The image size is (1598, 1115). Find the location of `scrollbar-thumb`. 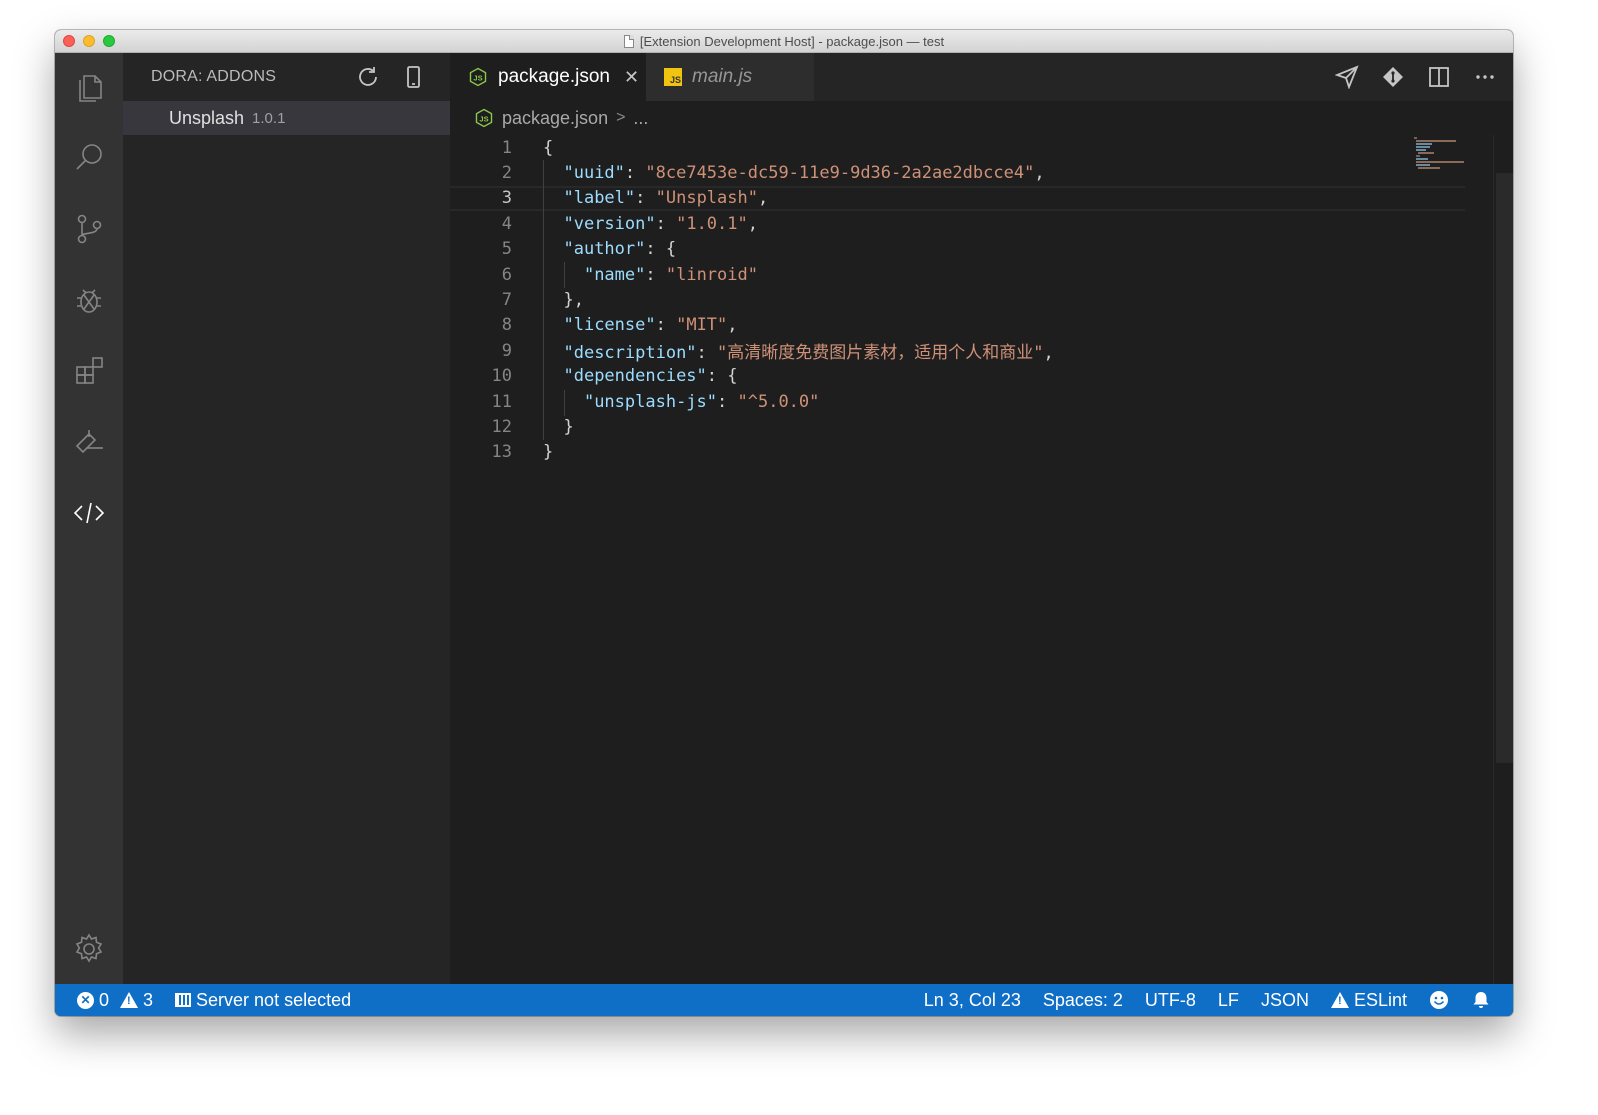

scrollbar-thumb is located at coordinates (1504, 468).